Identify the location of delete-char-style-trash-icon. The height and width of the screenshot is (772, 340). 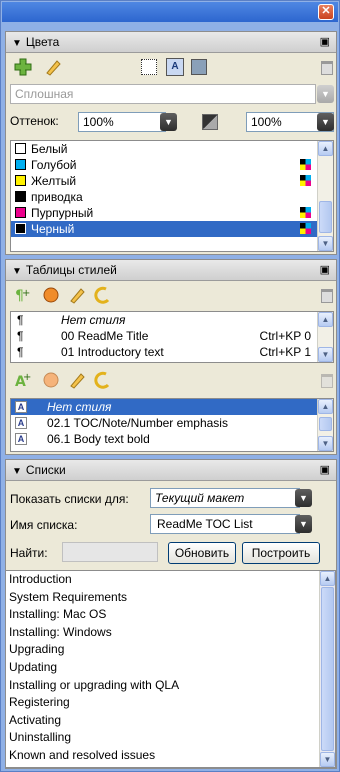
(327, 381).